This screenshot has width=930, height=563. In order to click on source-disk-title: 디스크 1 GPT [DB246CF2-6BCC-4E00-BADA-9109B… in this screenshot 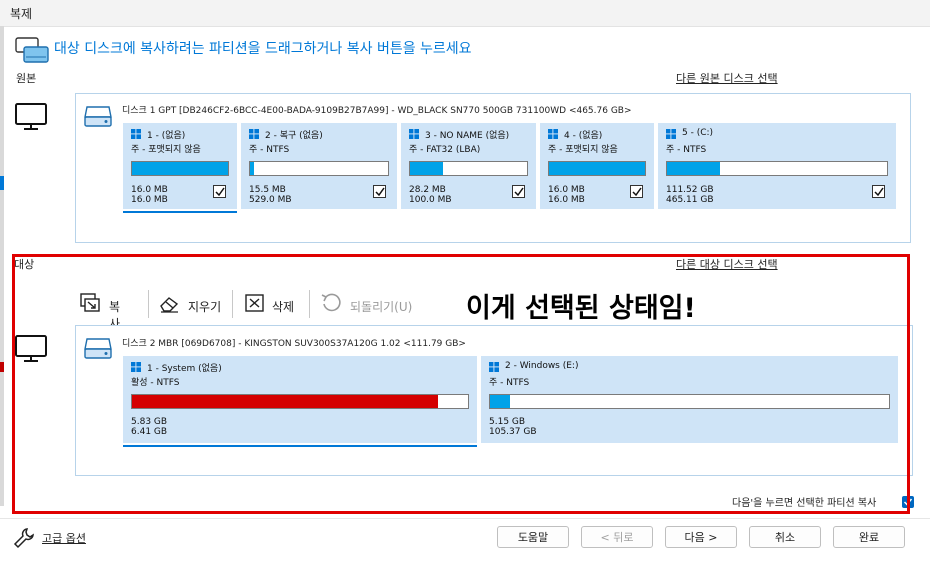, I will do `click(377, 111)`.